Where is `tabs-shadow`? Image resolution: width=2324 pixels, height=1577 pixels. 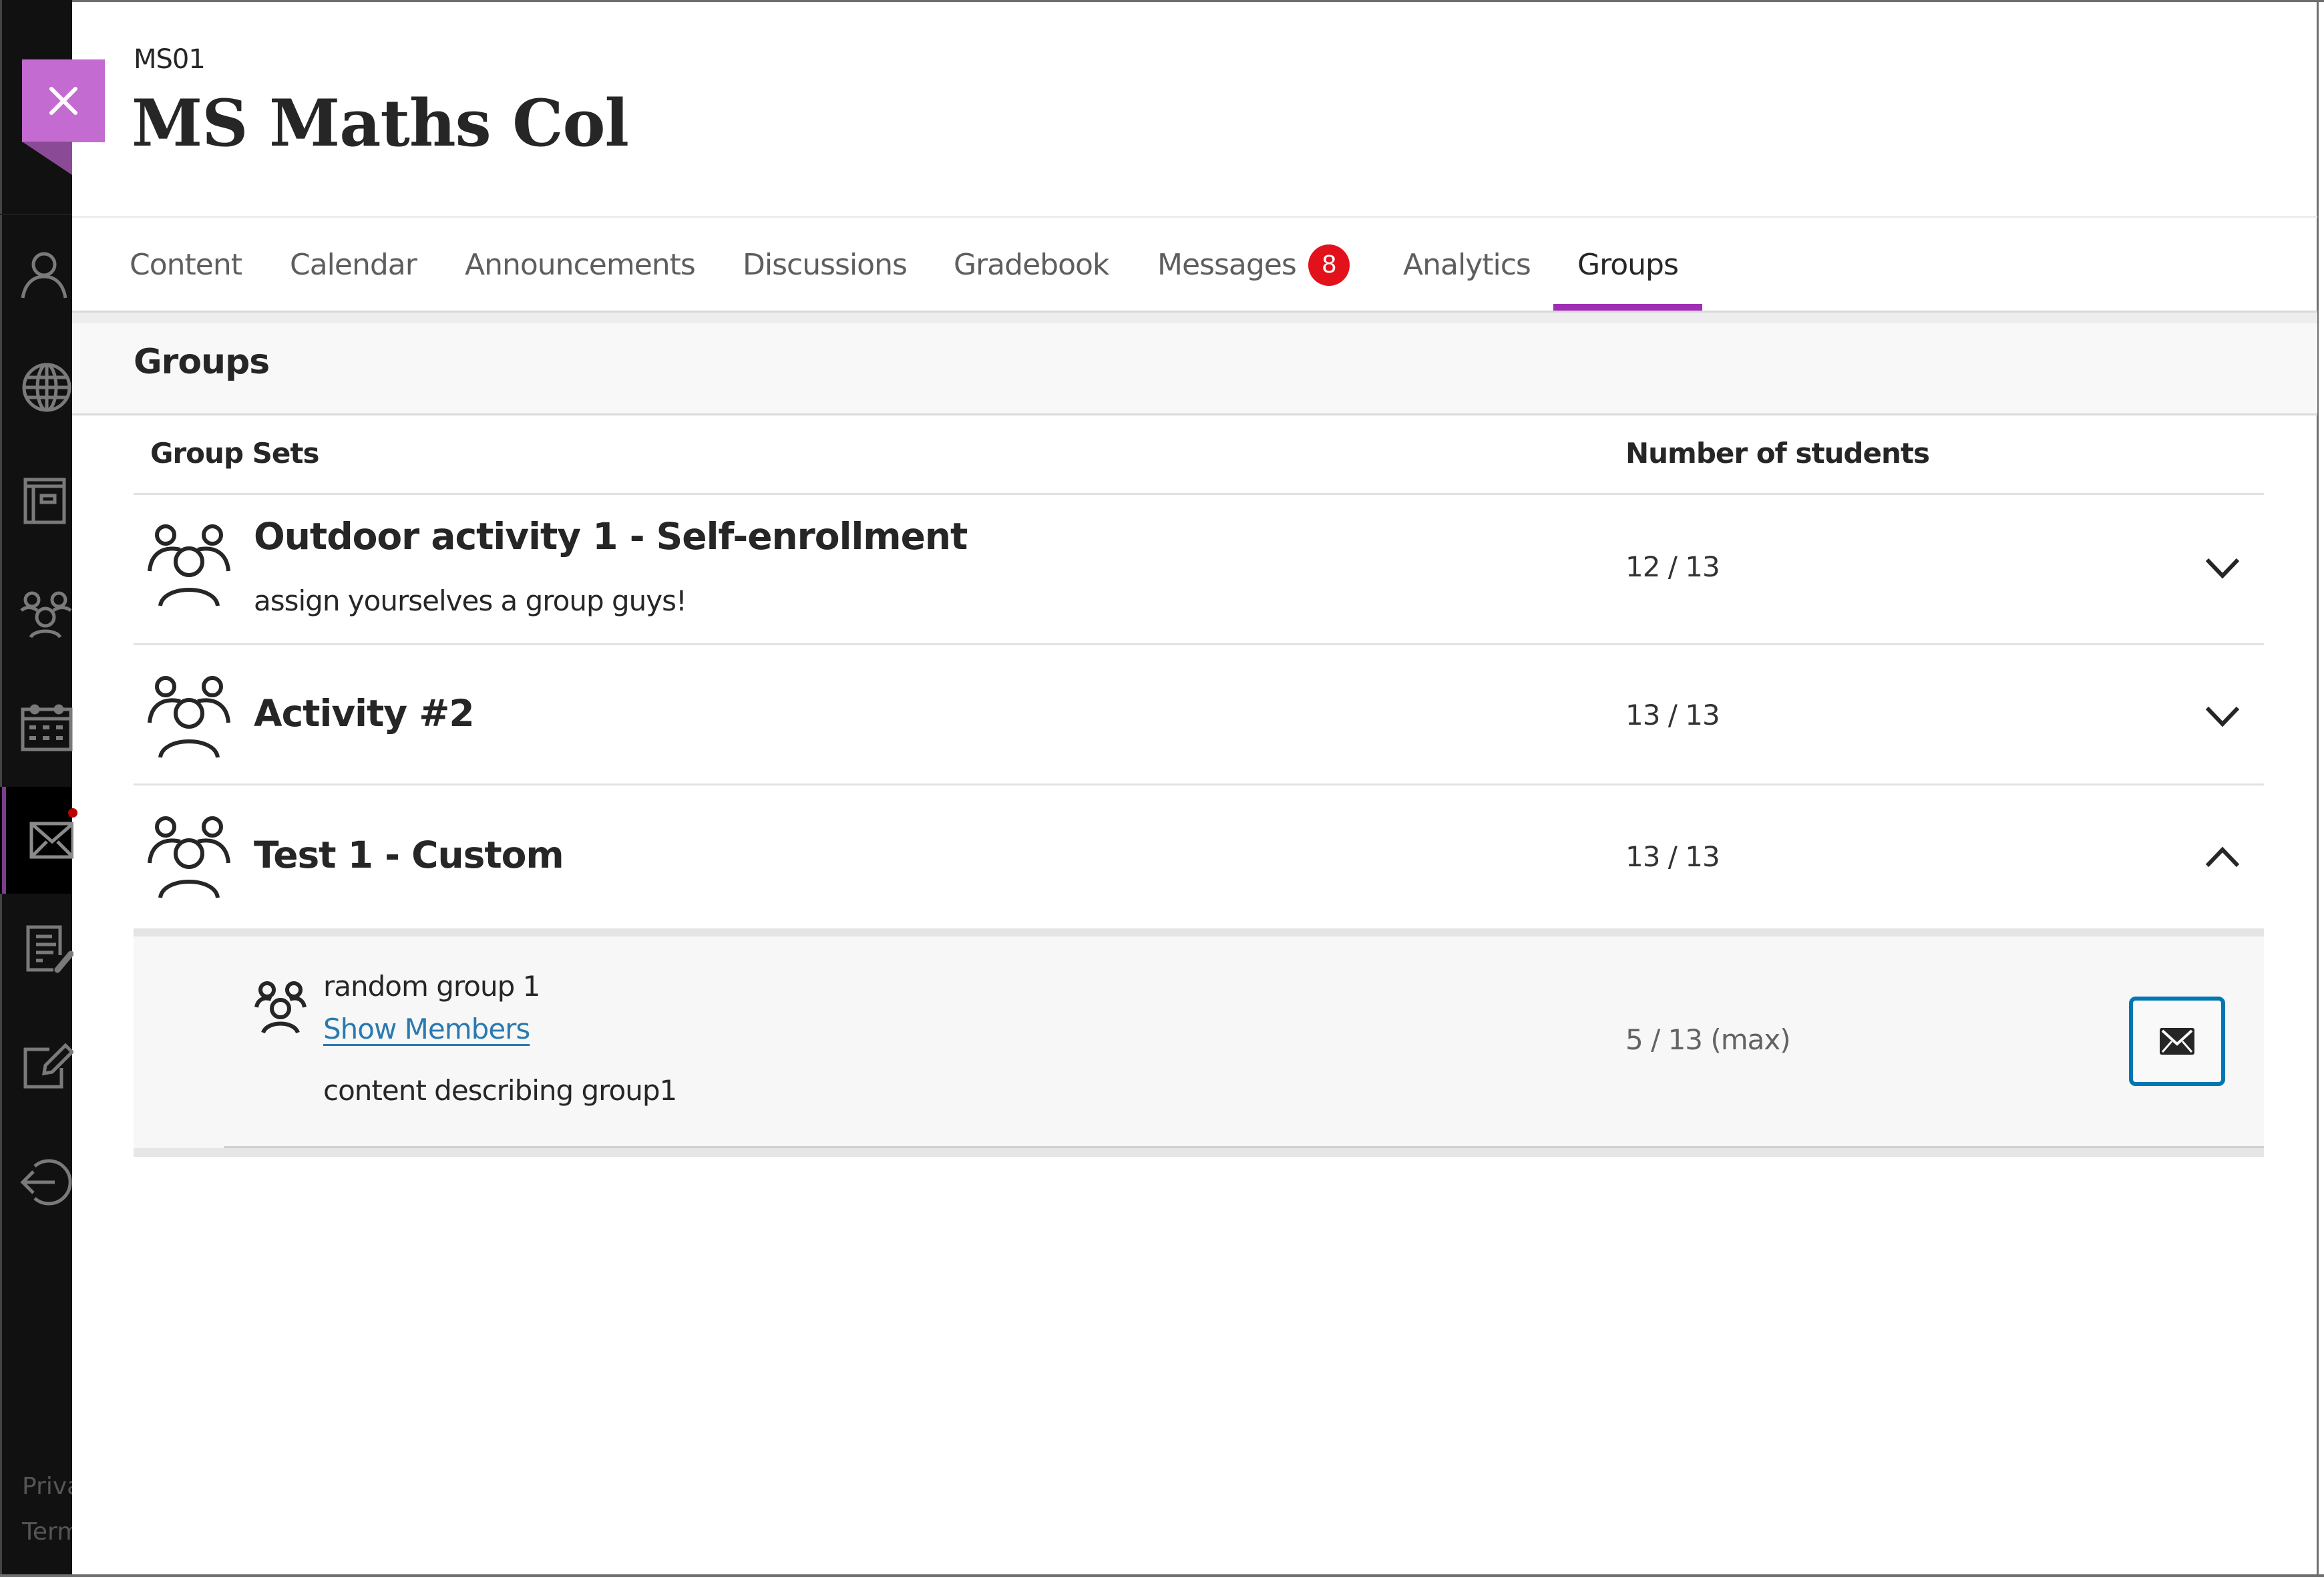
tabs-shadow is located at coordinates (1194, 318).